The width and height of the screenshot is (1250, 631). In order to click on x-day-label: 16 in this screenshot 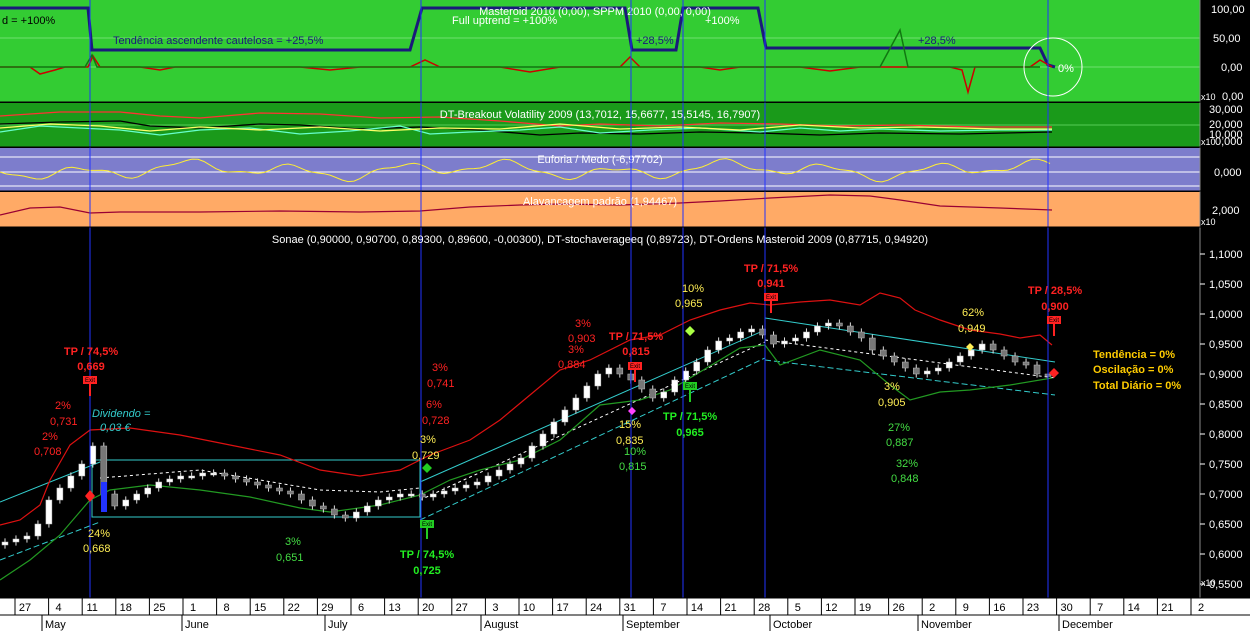, I will do `click(999, 608)`.